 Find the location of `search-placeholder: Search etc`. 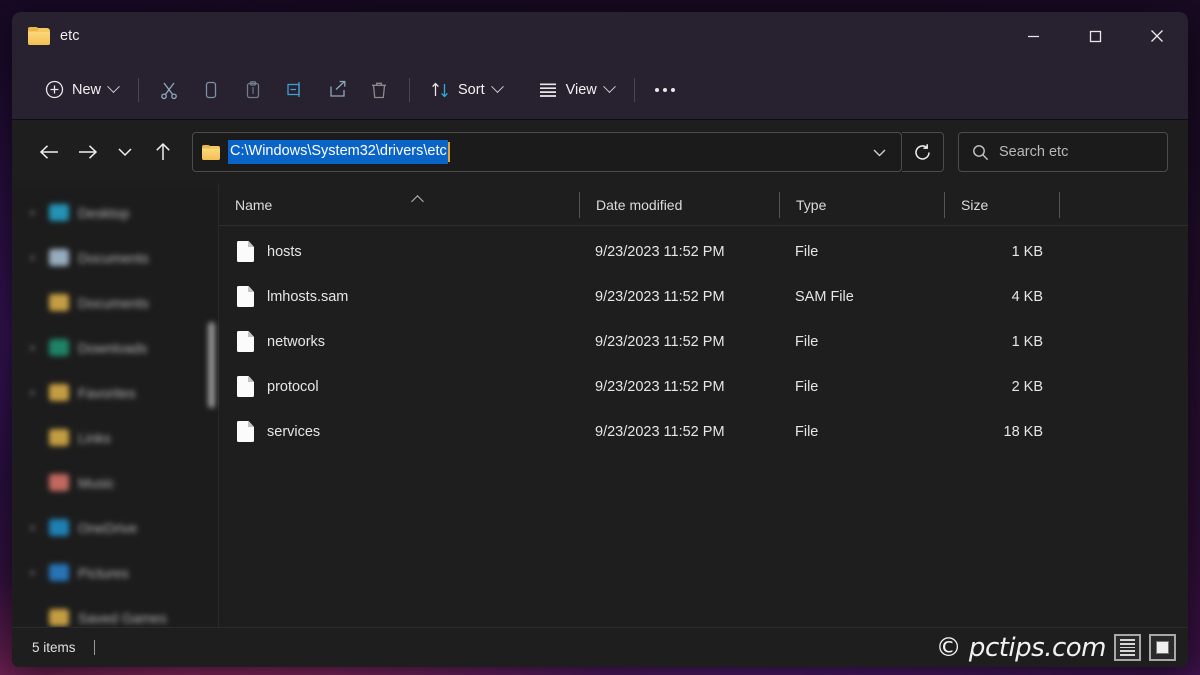

search-placeholder: Search etc is located at coordinates (1034, 152).